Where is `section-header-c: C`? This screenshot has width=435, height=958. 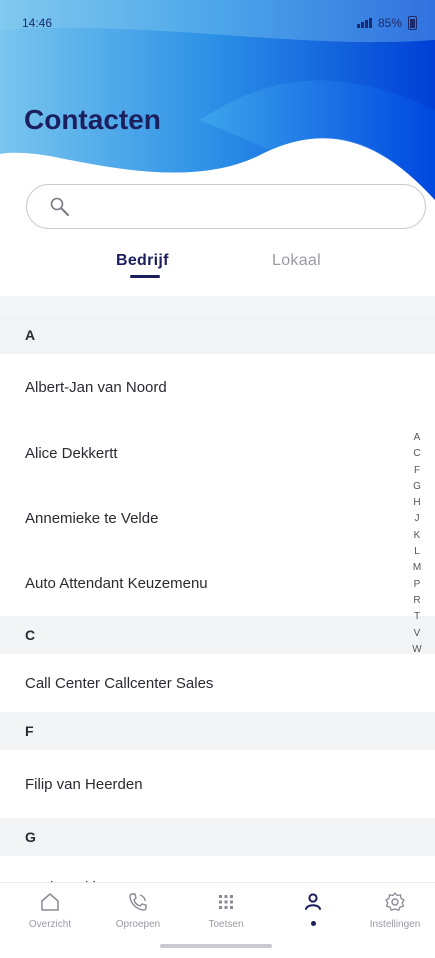
section-header-c: C is located at coordinates (217, 635).